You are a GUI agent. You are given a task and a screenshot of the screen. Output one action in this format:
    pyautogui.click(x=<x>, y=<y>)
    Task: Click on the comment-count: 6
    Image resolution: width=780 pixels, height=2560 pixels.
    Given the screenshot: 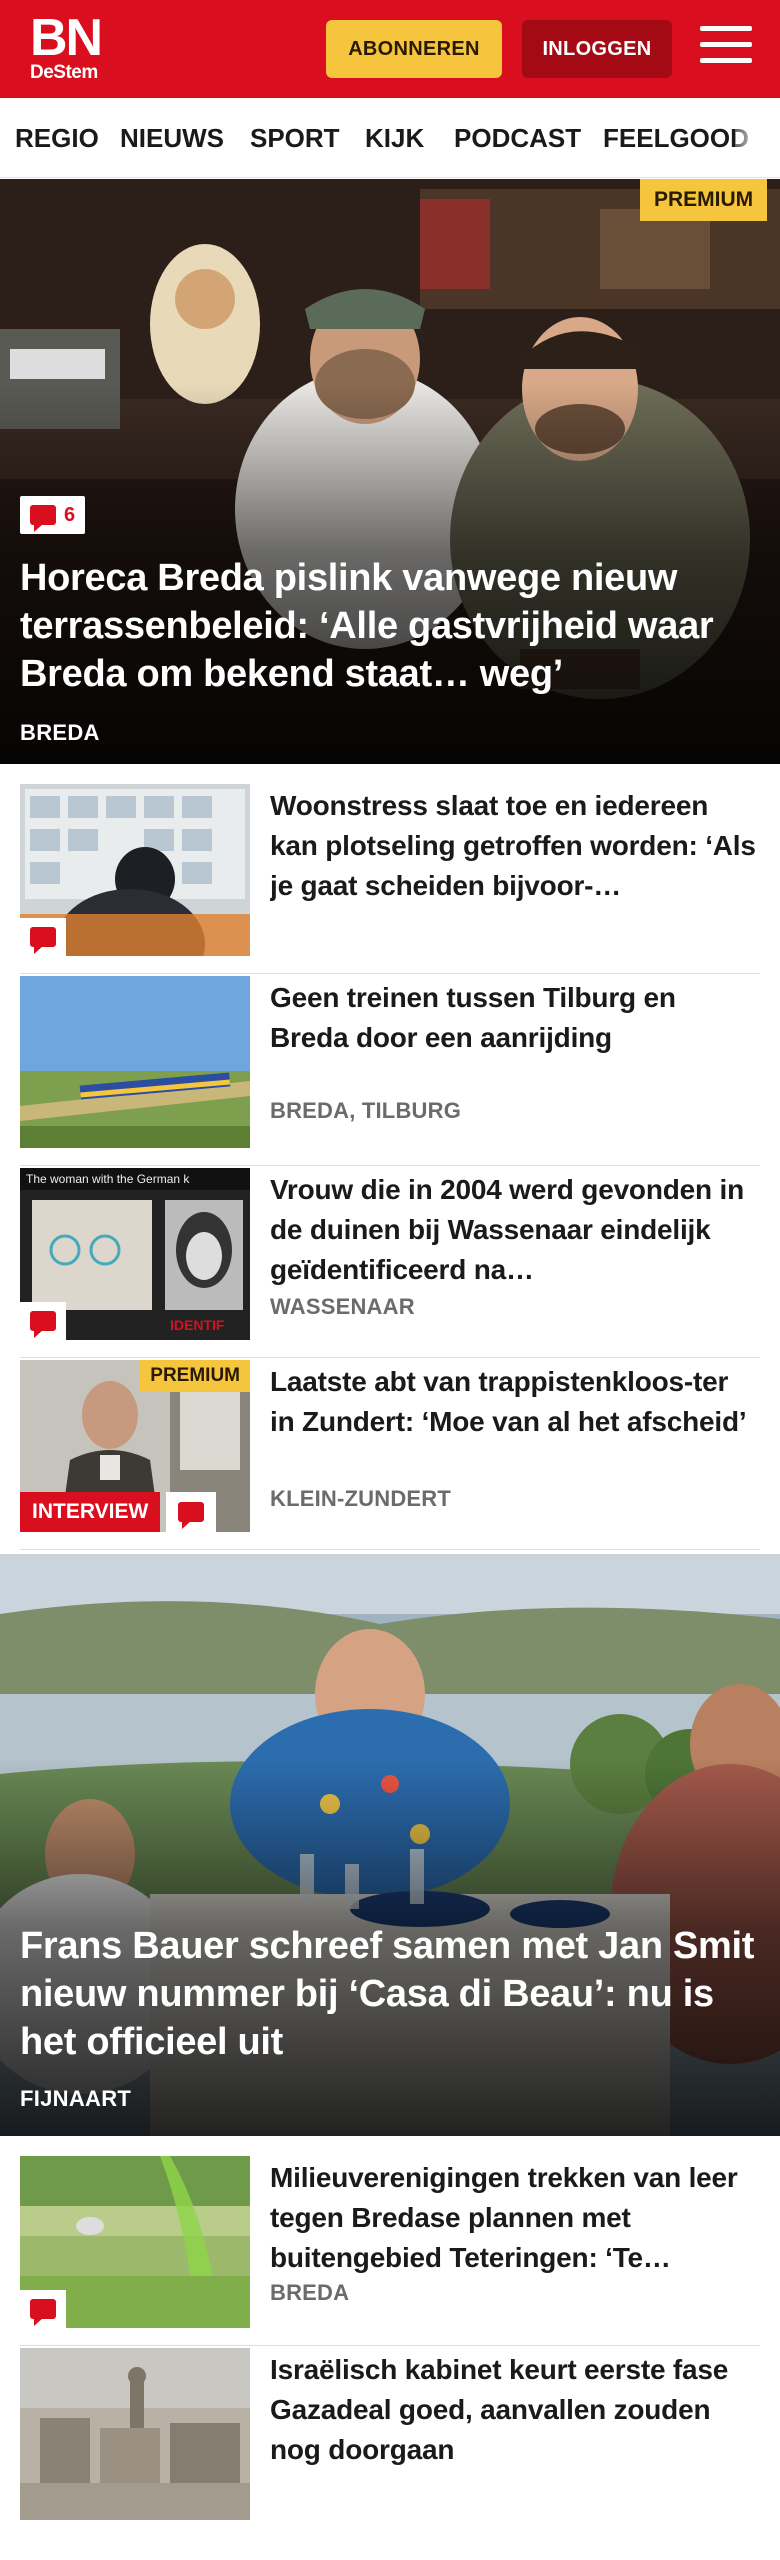 What is the action you would take?
    pyautogui.click(x=70, y=514)
    